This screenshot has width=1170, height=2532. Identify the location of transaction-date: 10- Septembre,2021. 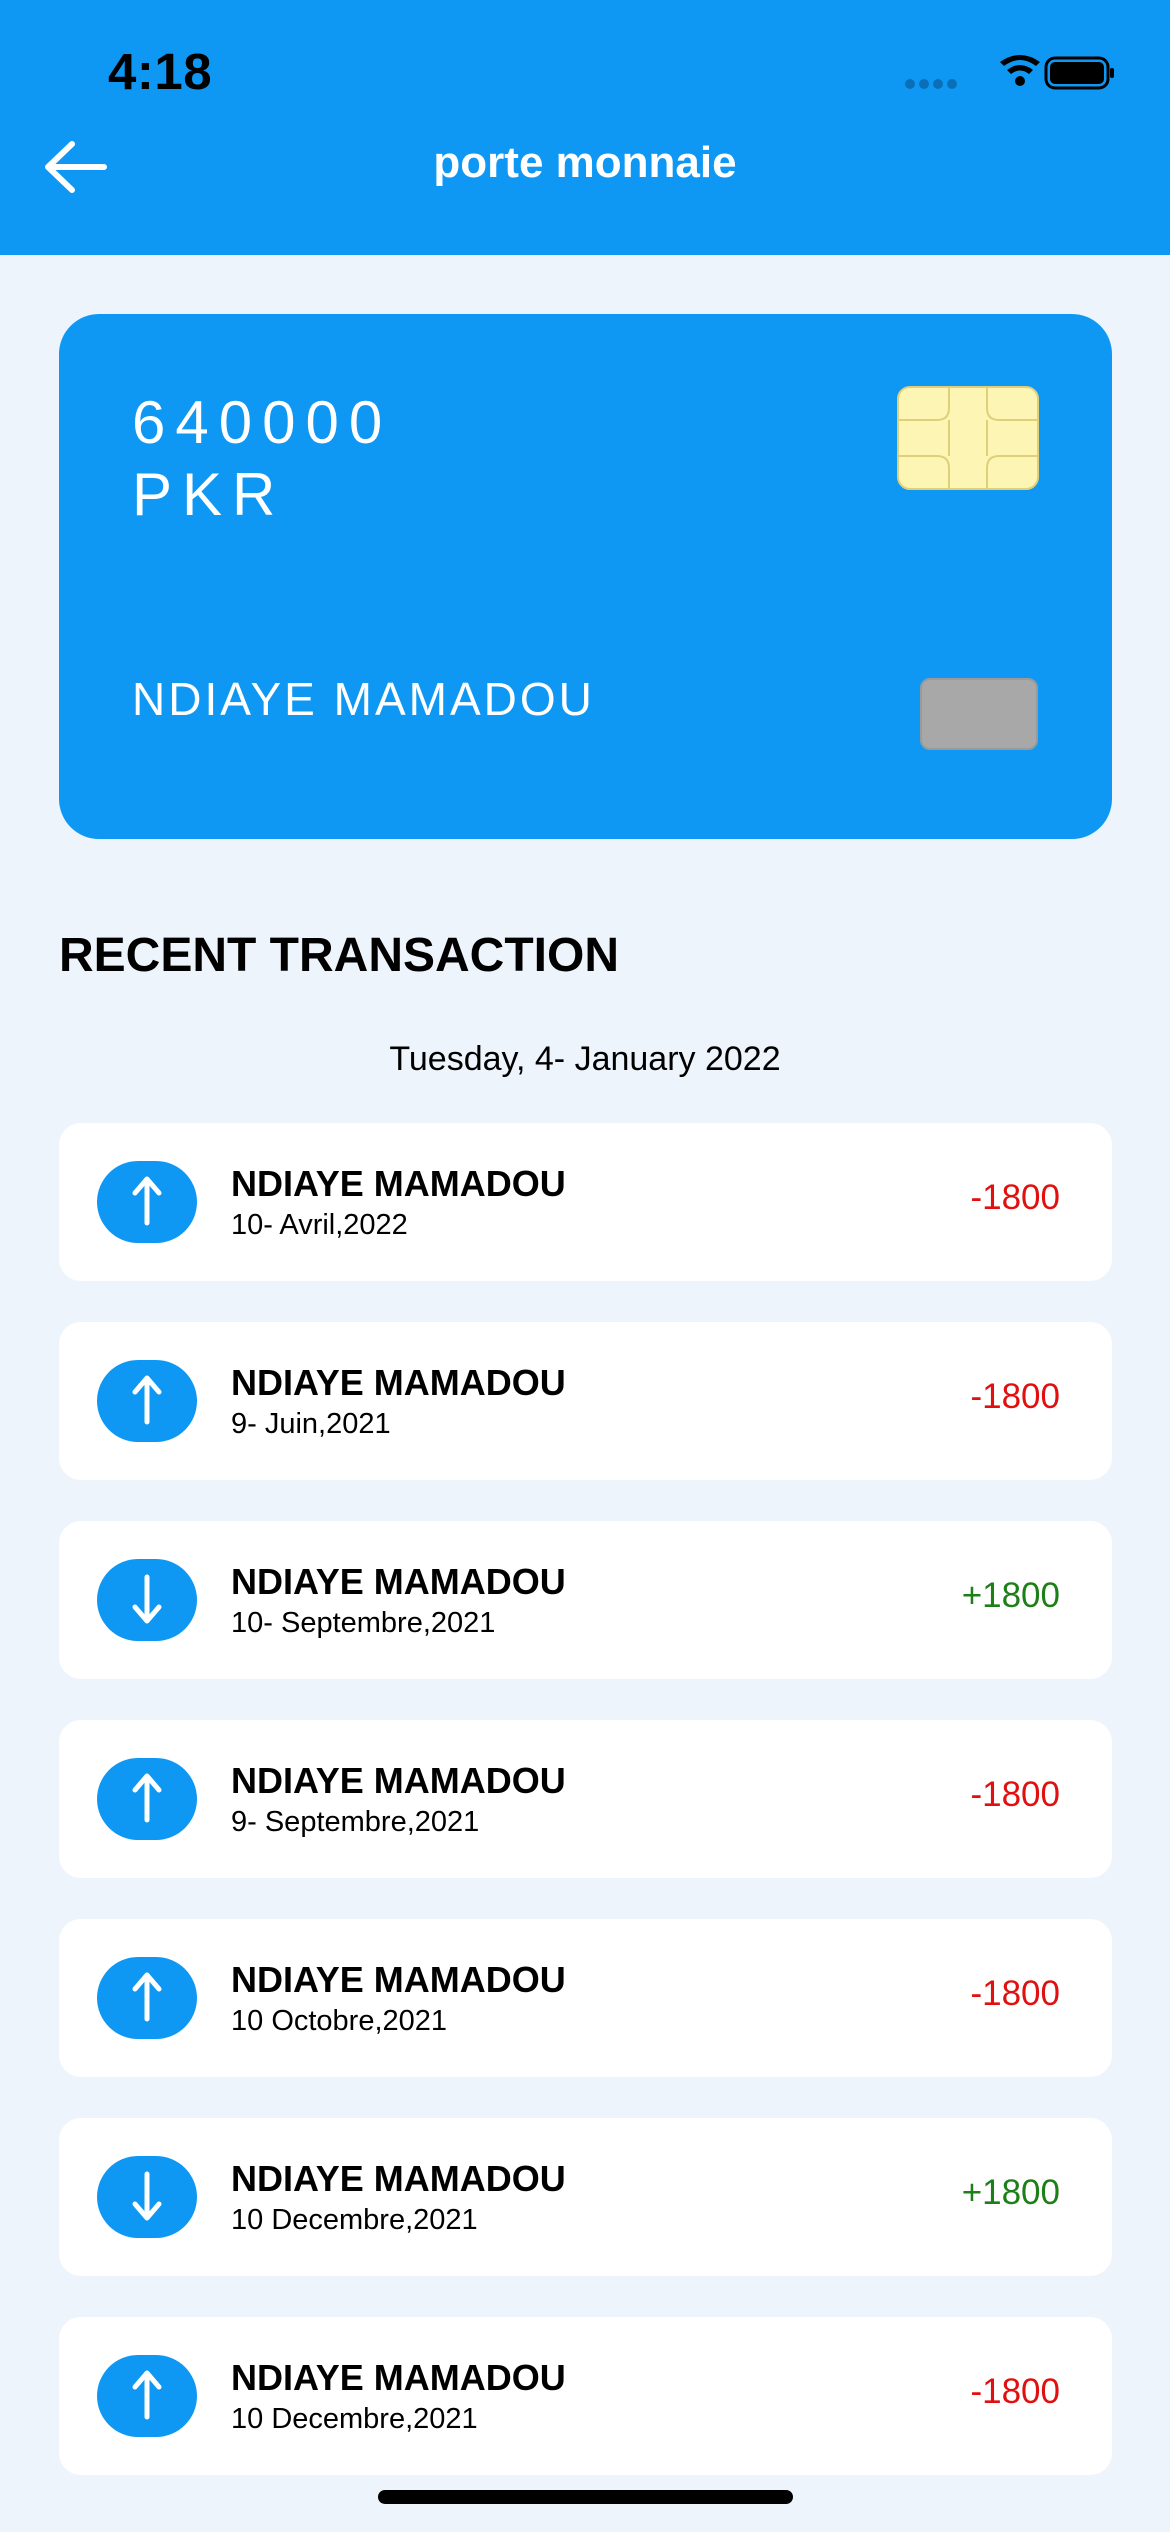
(363, 1623).